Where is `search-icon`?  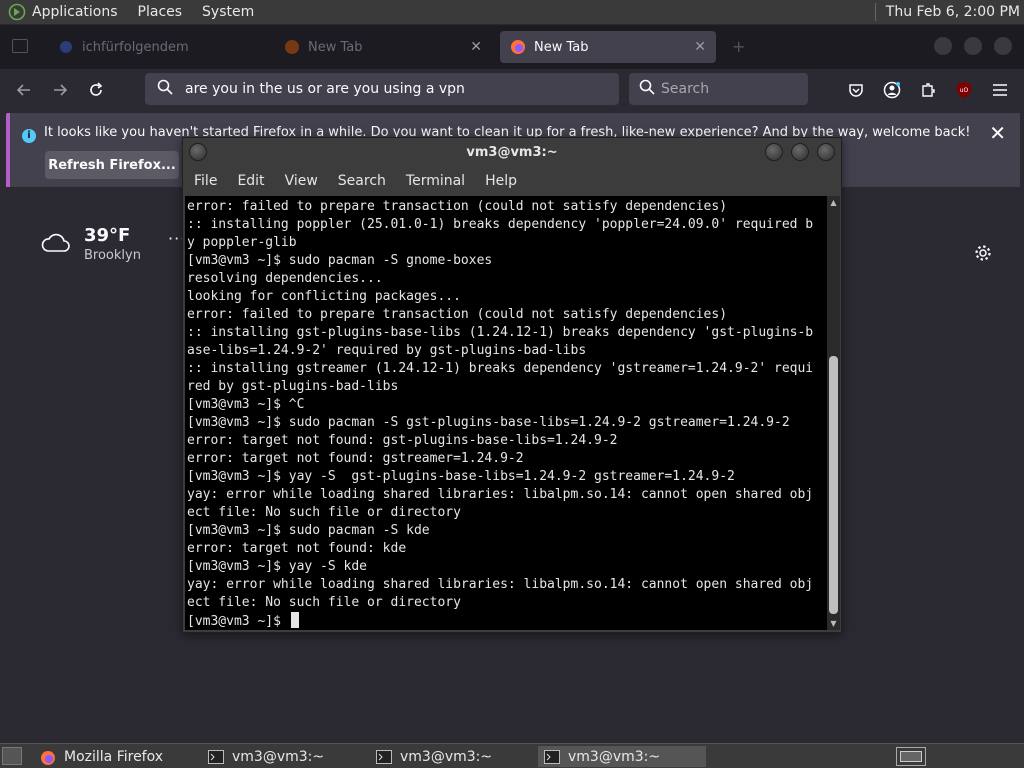
search-icon is located at coordinates (647, 89).